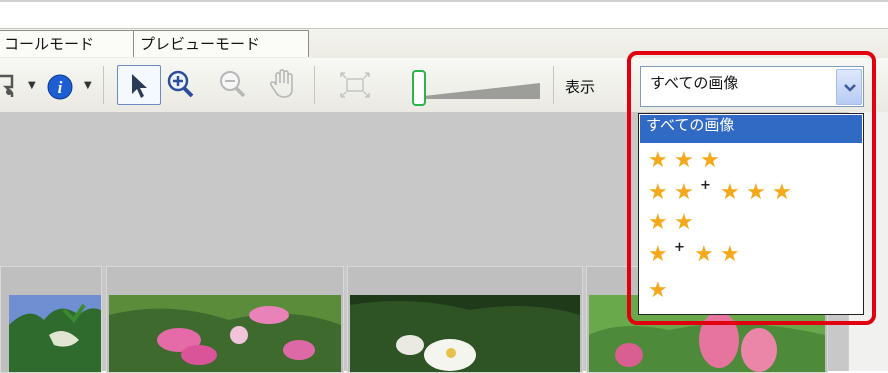 Image resolution: width=888 pixels, height=373 pixels. I want to click on window-top, so click(444, 14).